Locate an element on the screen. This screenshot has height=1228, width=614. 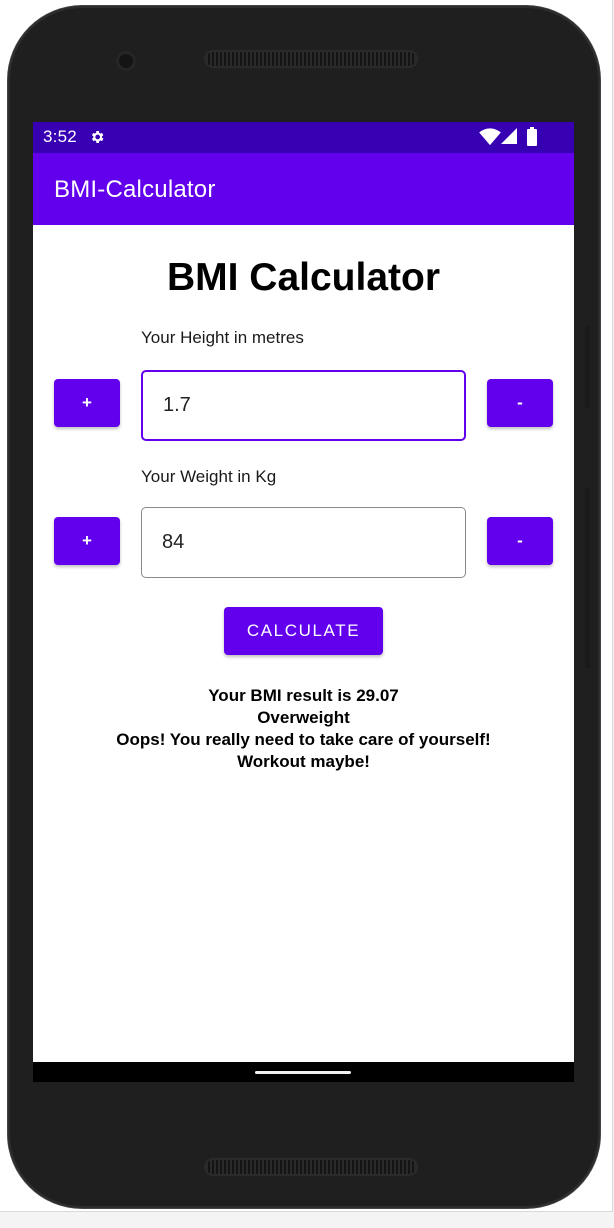
height-increment-button: + is located at coordinates (87, 403).